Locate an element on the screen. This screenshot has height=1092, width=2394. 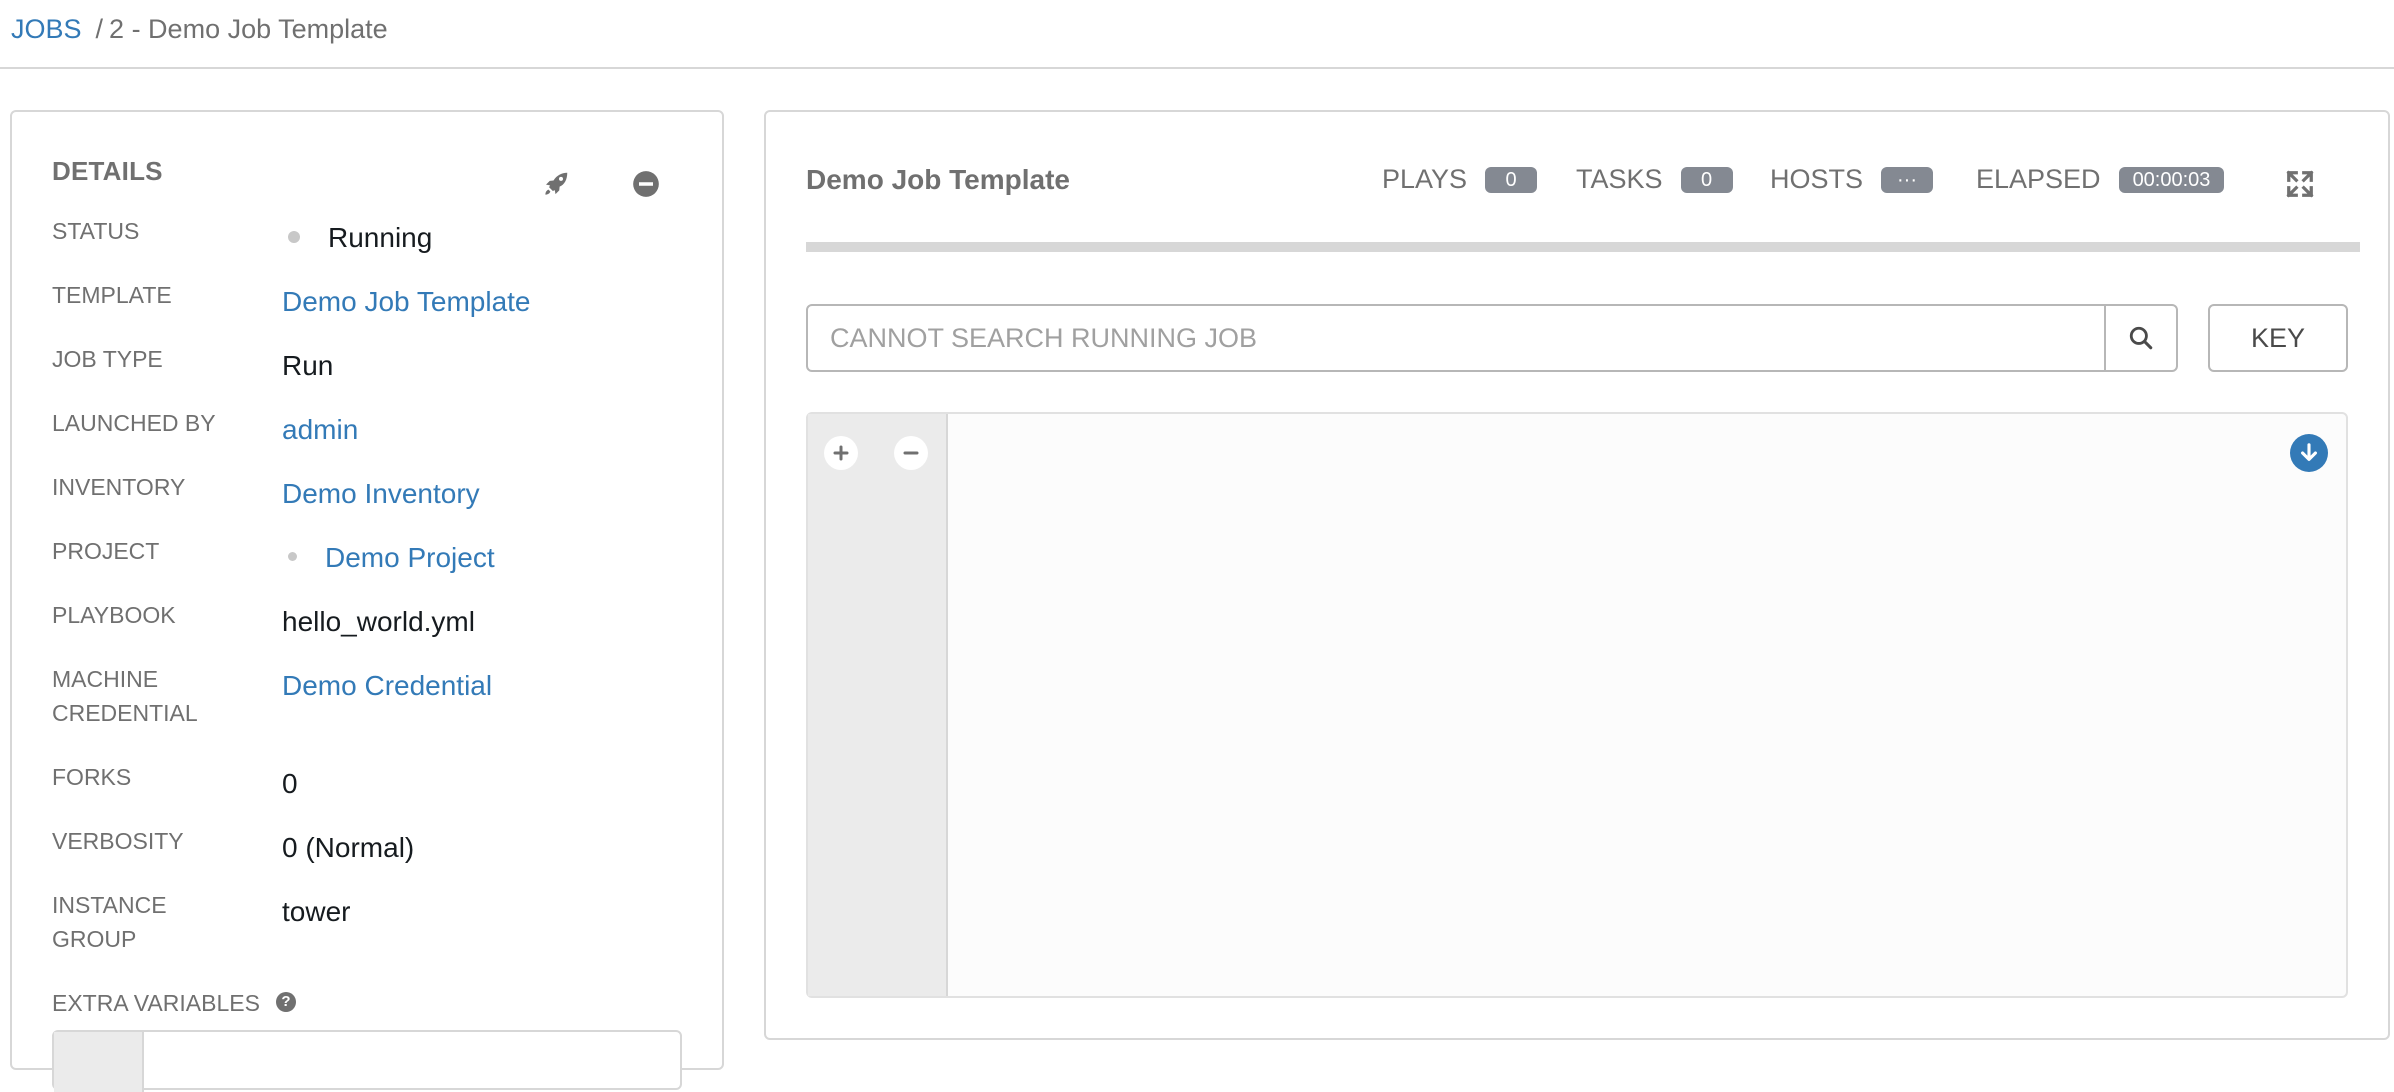
hosts-label: HOSTS is located at coordinates (1817, 179).